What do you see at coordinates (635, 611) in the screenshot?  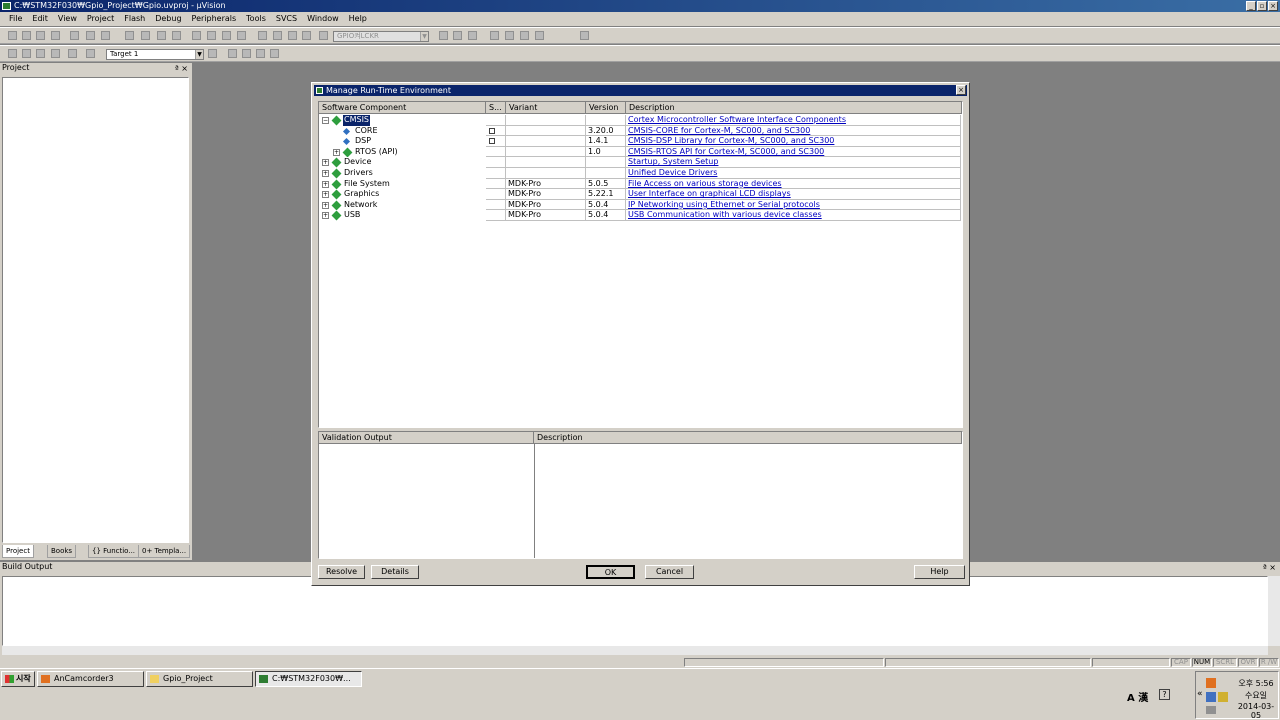 I see `build-output-text` at bounding box center [635, 611].